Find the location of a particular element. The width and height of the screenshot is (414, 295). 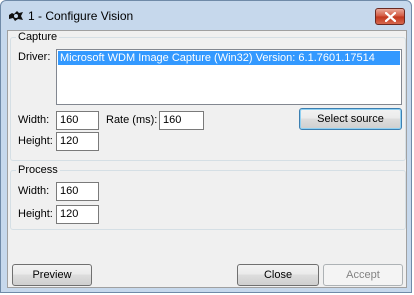

driver-label: Driver: is located at coordinates (34, 57).